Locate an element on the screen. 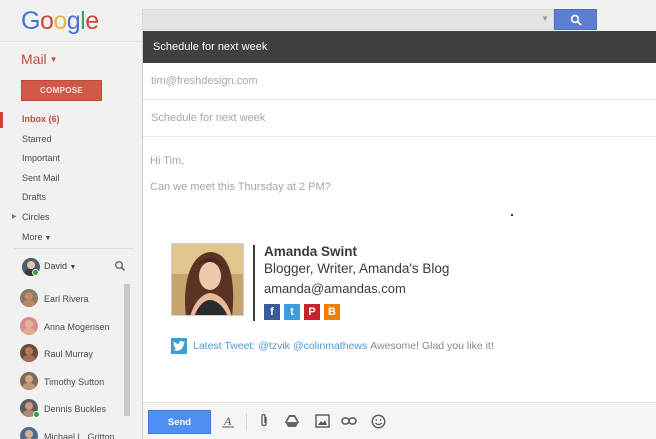 This screenshot has height=439, width=656. nav-item-drafts: Drafts is located at coordinates (71, 198).